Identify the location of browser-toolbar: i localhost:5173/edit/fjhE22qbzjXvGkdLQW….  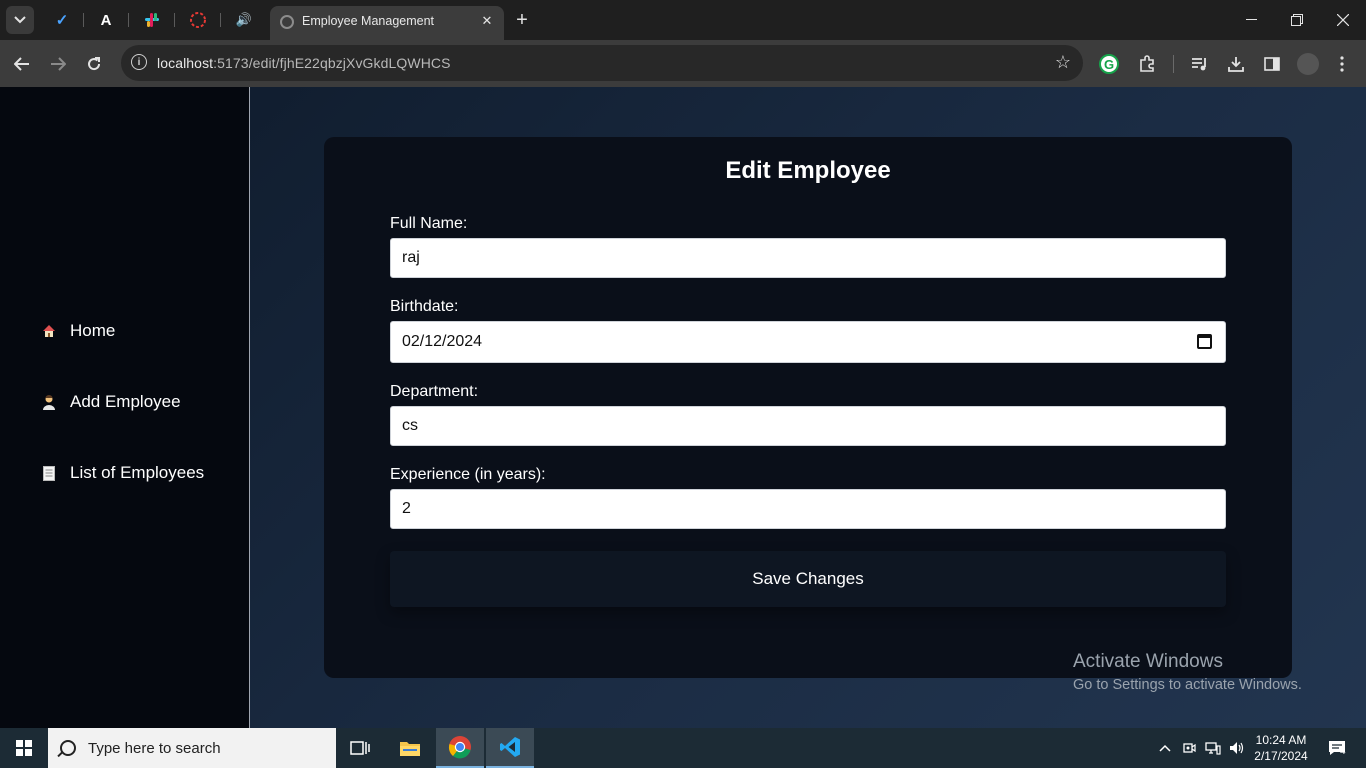
(683, 63).